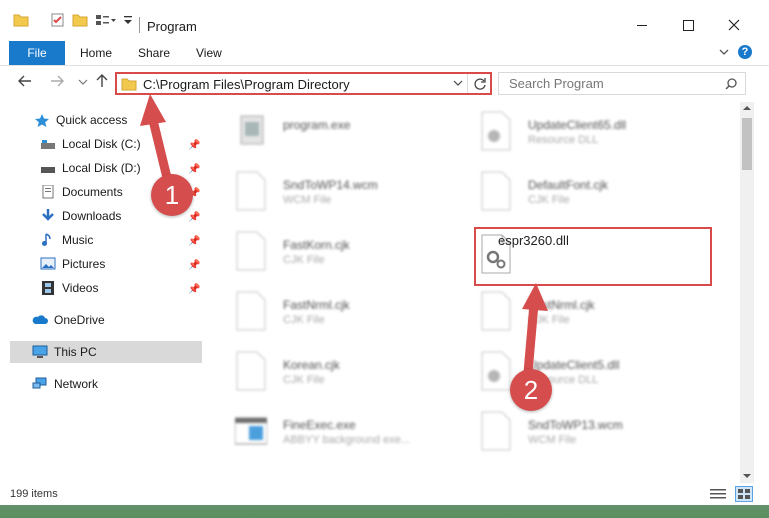 Image resolution: width=769 pixels, height=518 pixels. What do you see at coordinates (531, 390) in the screenshot?
I see `annotation-badge-2: 2` at bounding box center [531, 390].